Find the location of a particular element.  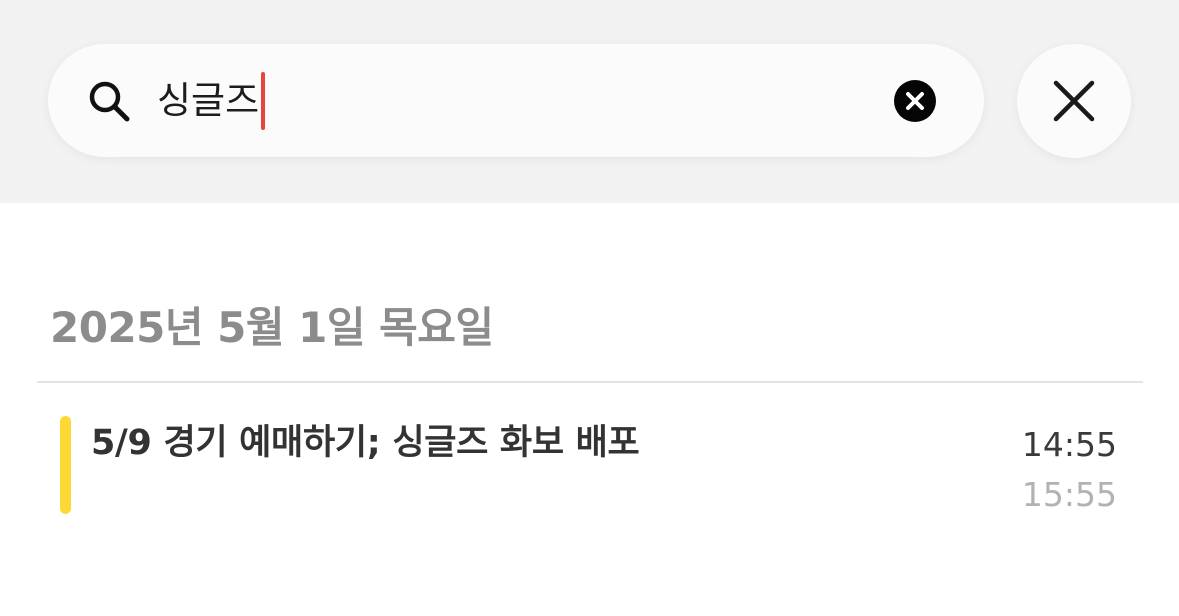

search-query-text: 싱글즈 is located at coordinates (208, 100).